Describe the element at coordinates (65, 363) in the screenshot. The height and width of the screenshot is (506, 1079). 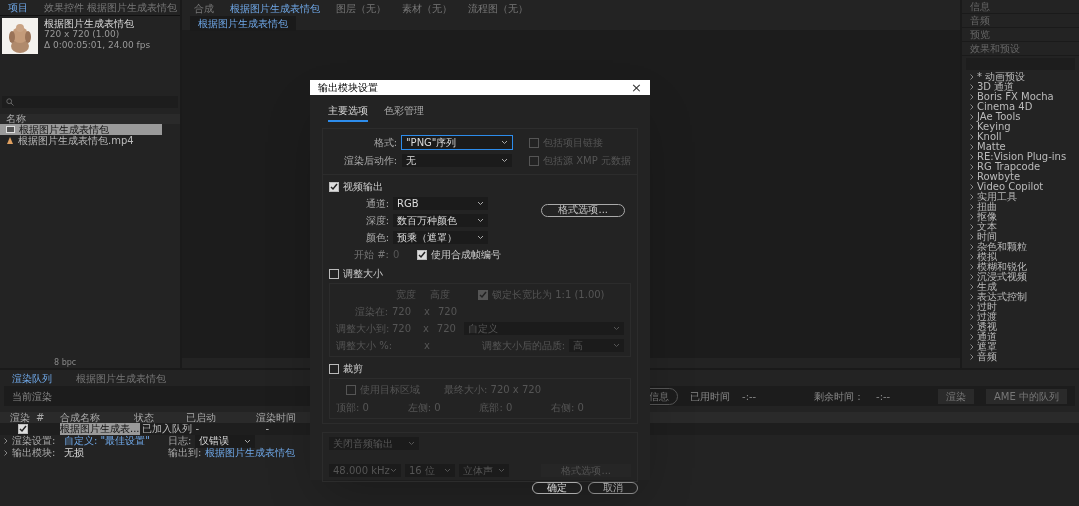
I see `bpc-label: 8 bpc` at that location.